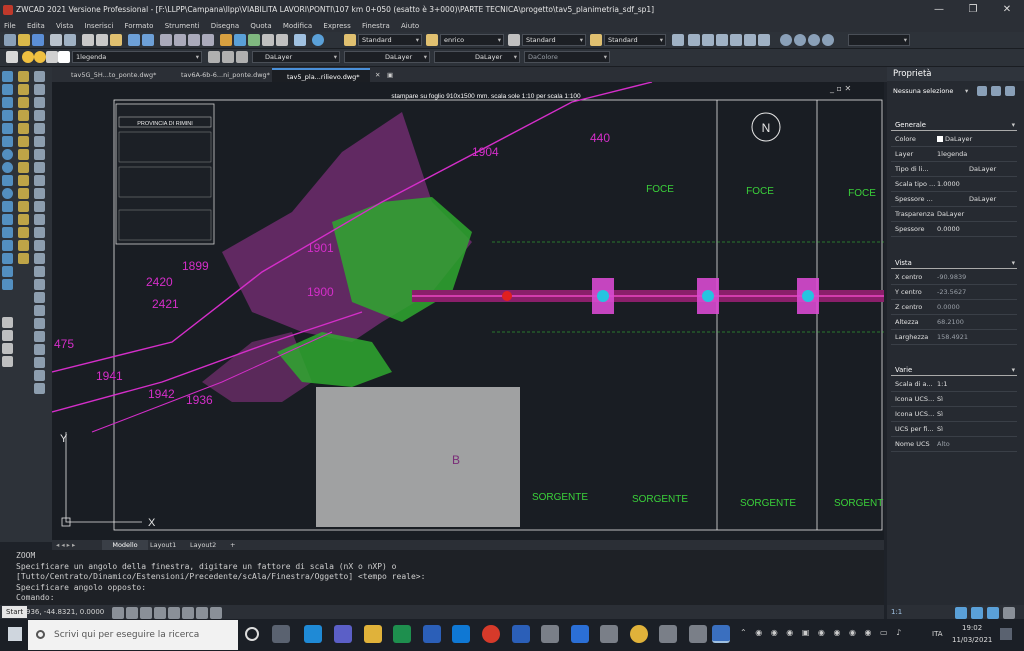 The width and height of the screenshot is (1024, 651). I want to click on chrome-icon, so click(639, 634).